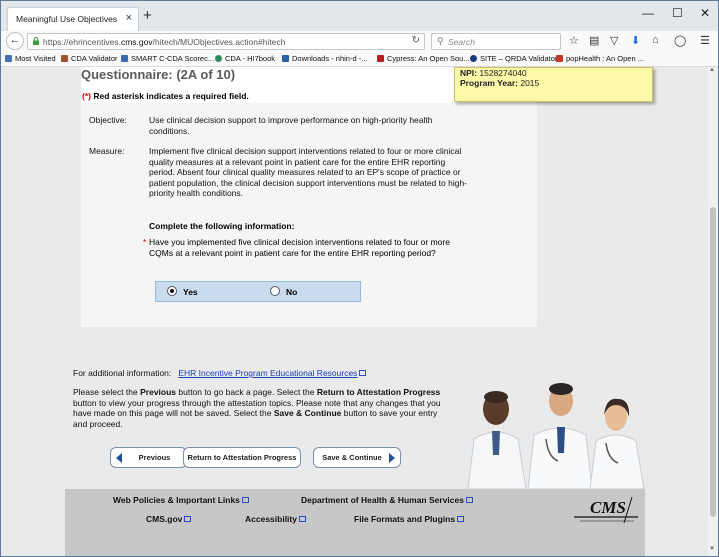 Image resolution: width=719 pixels, height=557 pixels. What do you see at coordinates (705, 13) in the screenshot?
I see `close-window-icon: ✕` at bounding box center [705, 13].